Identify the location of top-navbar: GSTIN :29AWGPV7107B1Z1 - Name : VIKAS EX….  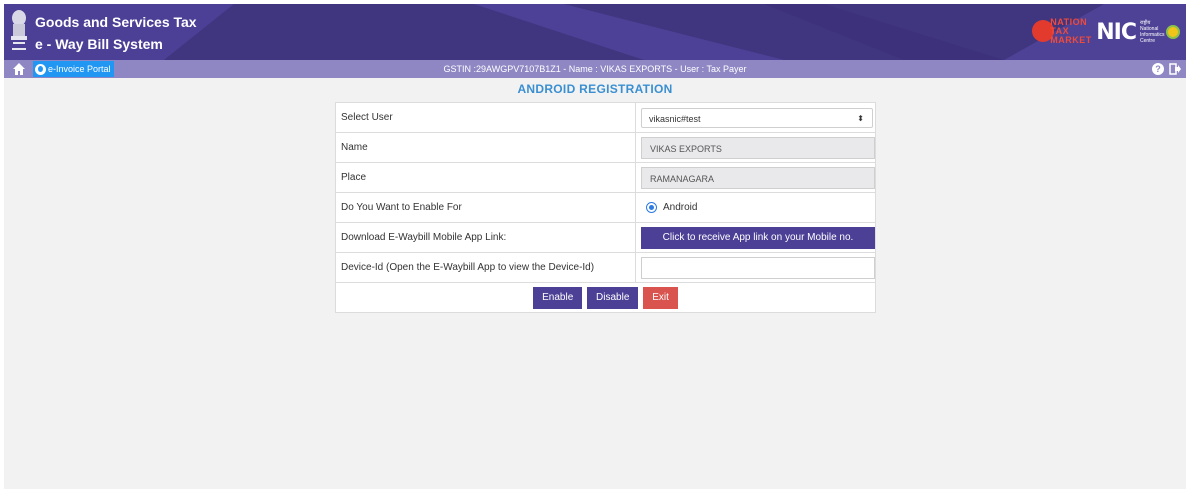
(595, 69).